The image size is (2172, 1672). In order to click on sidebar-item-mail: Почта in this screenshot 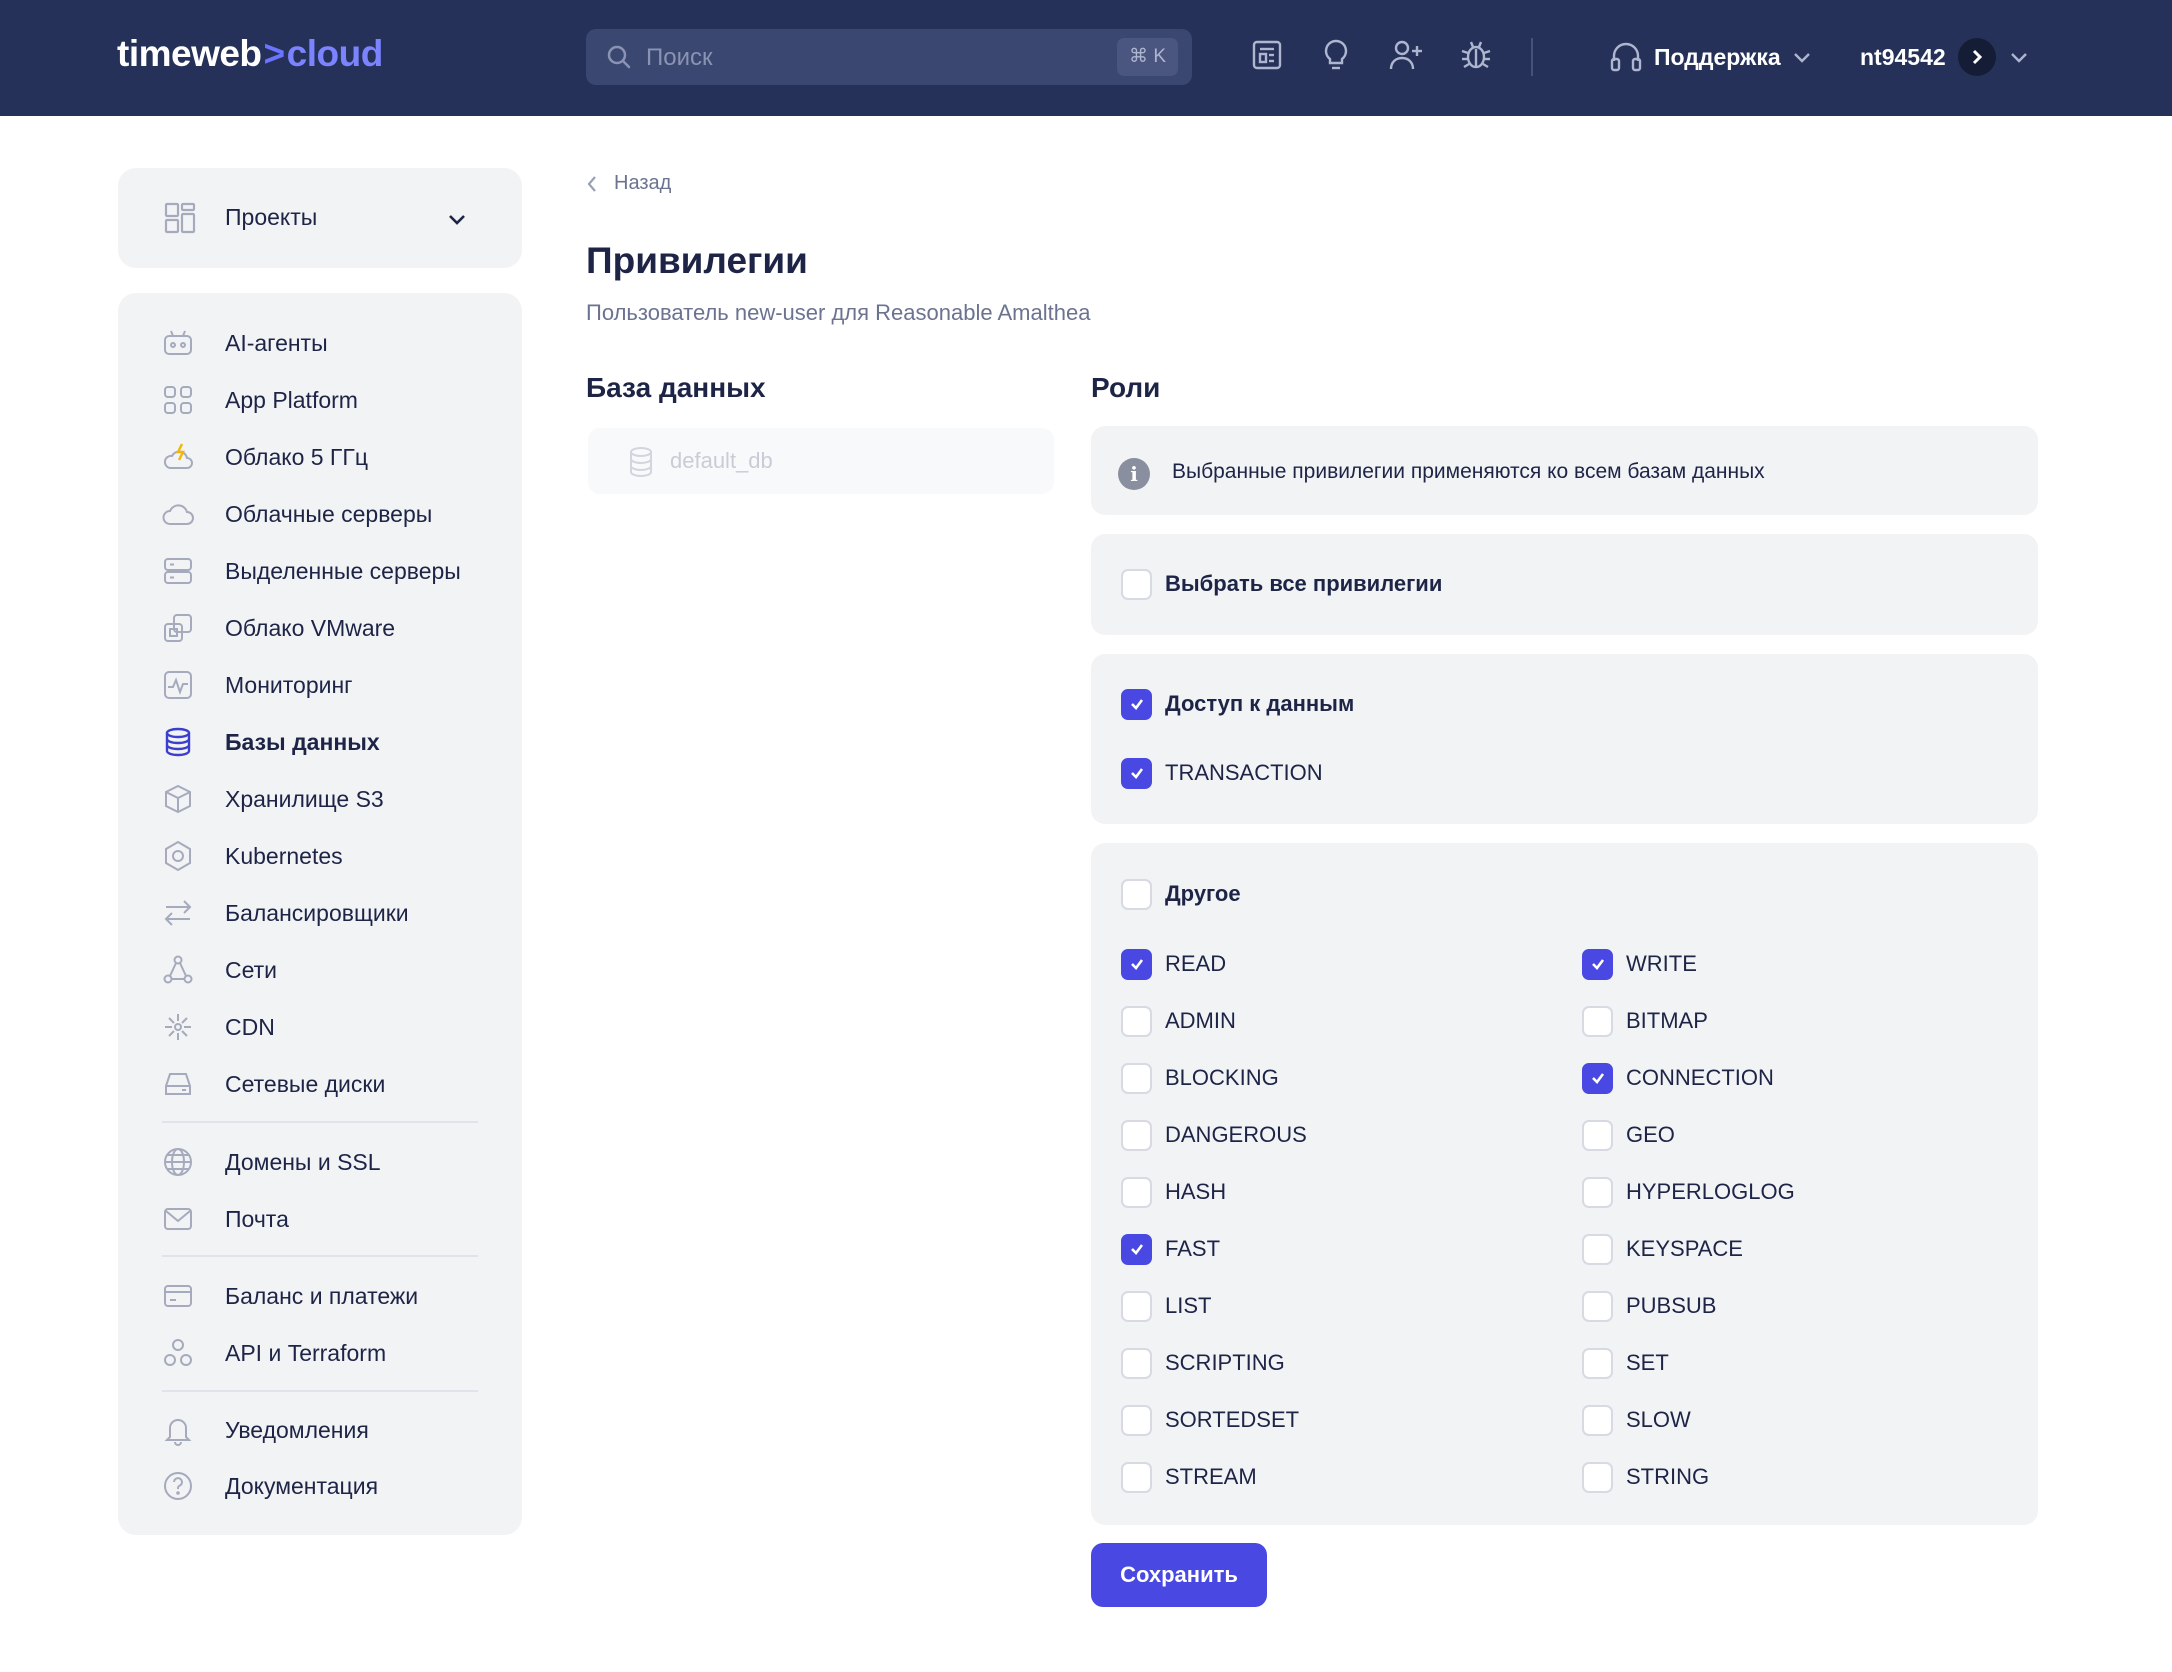, I will do `click(332, 1219)`.